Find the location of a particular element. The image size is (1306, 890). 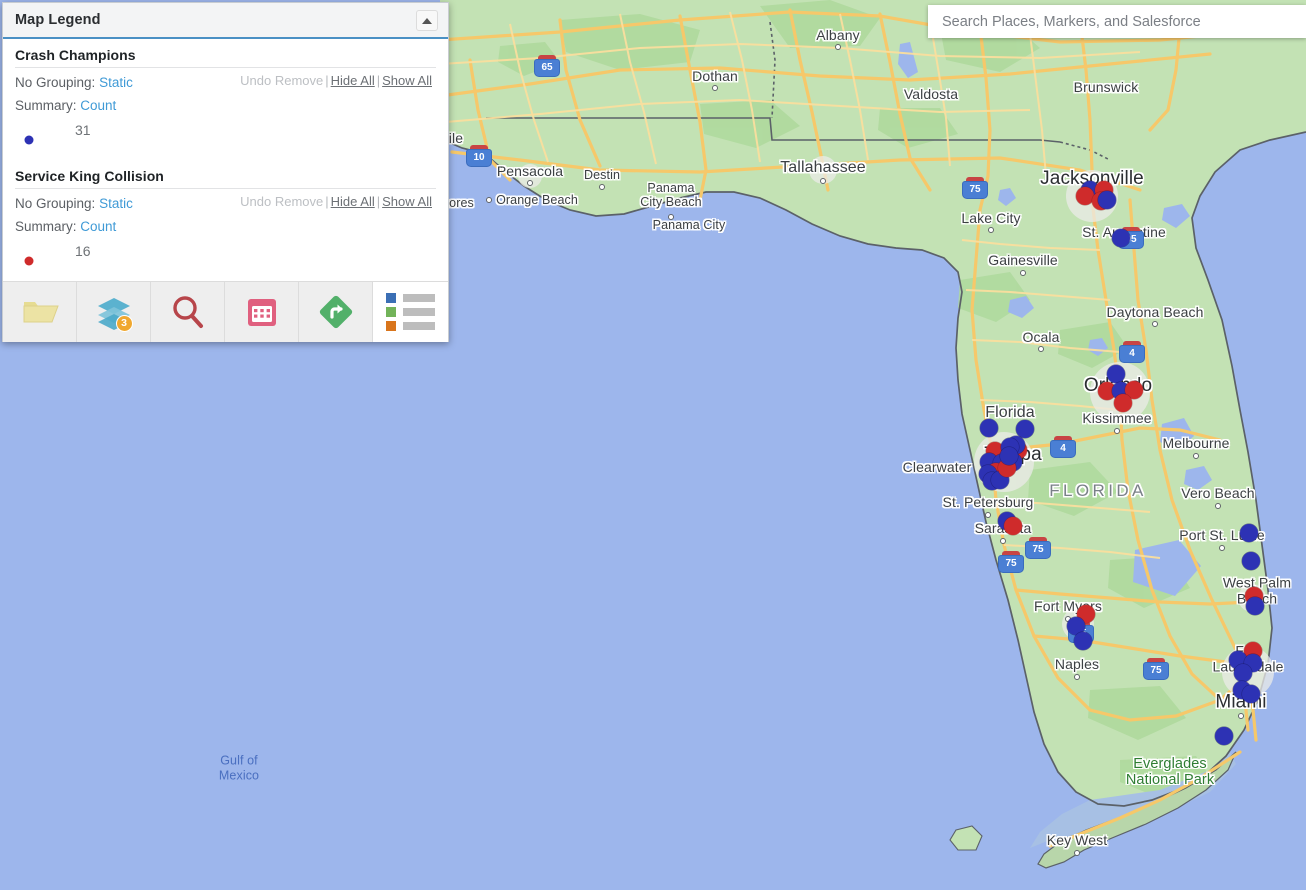

collapse-legend-button is located at coordinates (427, 20).